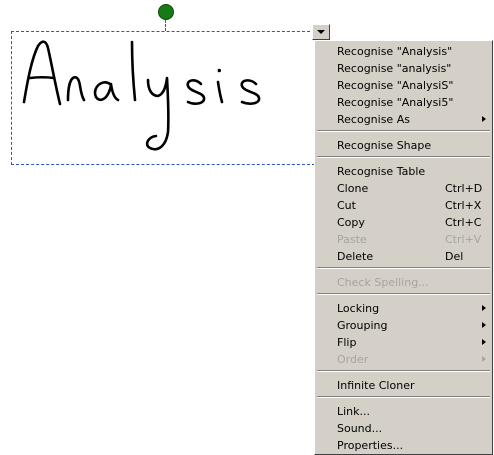  Describe the element at coordinates (411, 308) in the screenshot. I see `menu-item-locking: Locking` at that location.